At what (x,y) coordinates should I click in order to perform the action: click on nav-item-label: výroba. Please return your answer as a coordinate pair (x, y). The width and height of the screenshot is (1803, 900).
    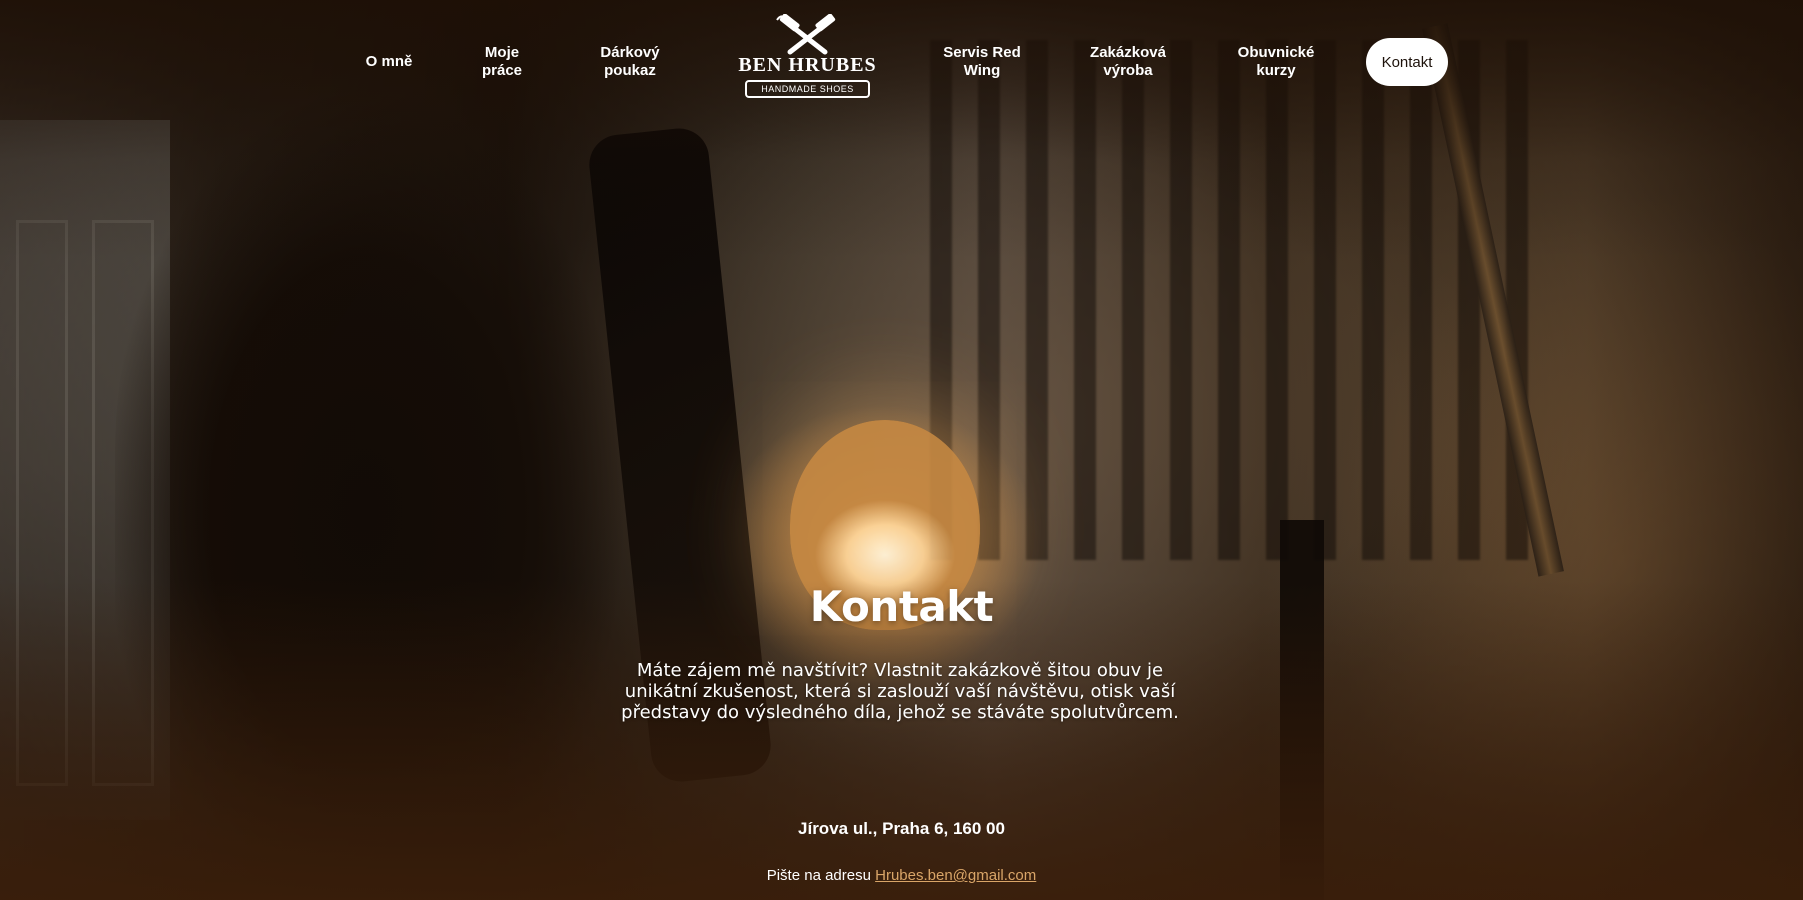
    Looking at the image, I should click on (1128, 70).